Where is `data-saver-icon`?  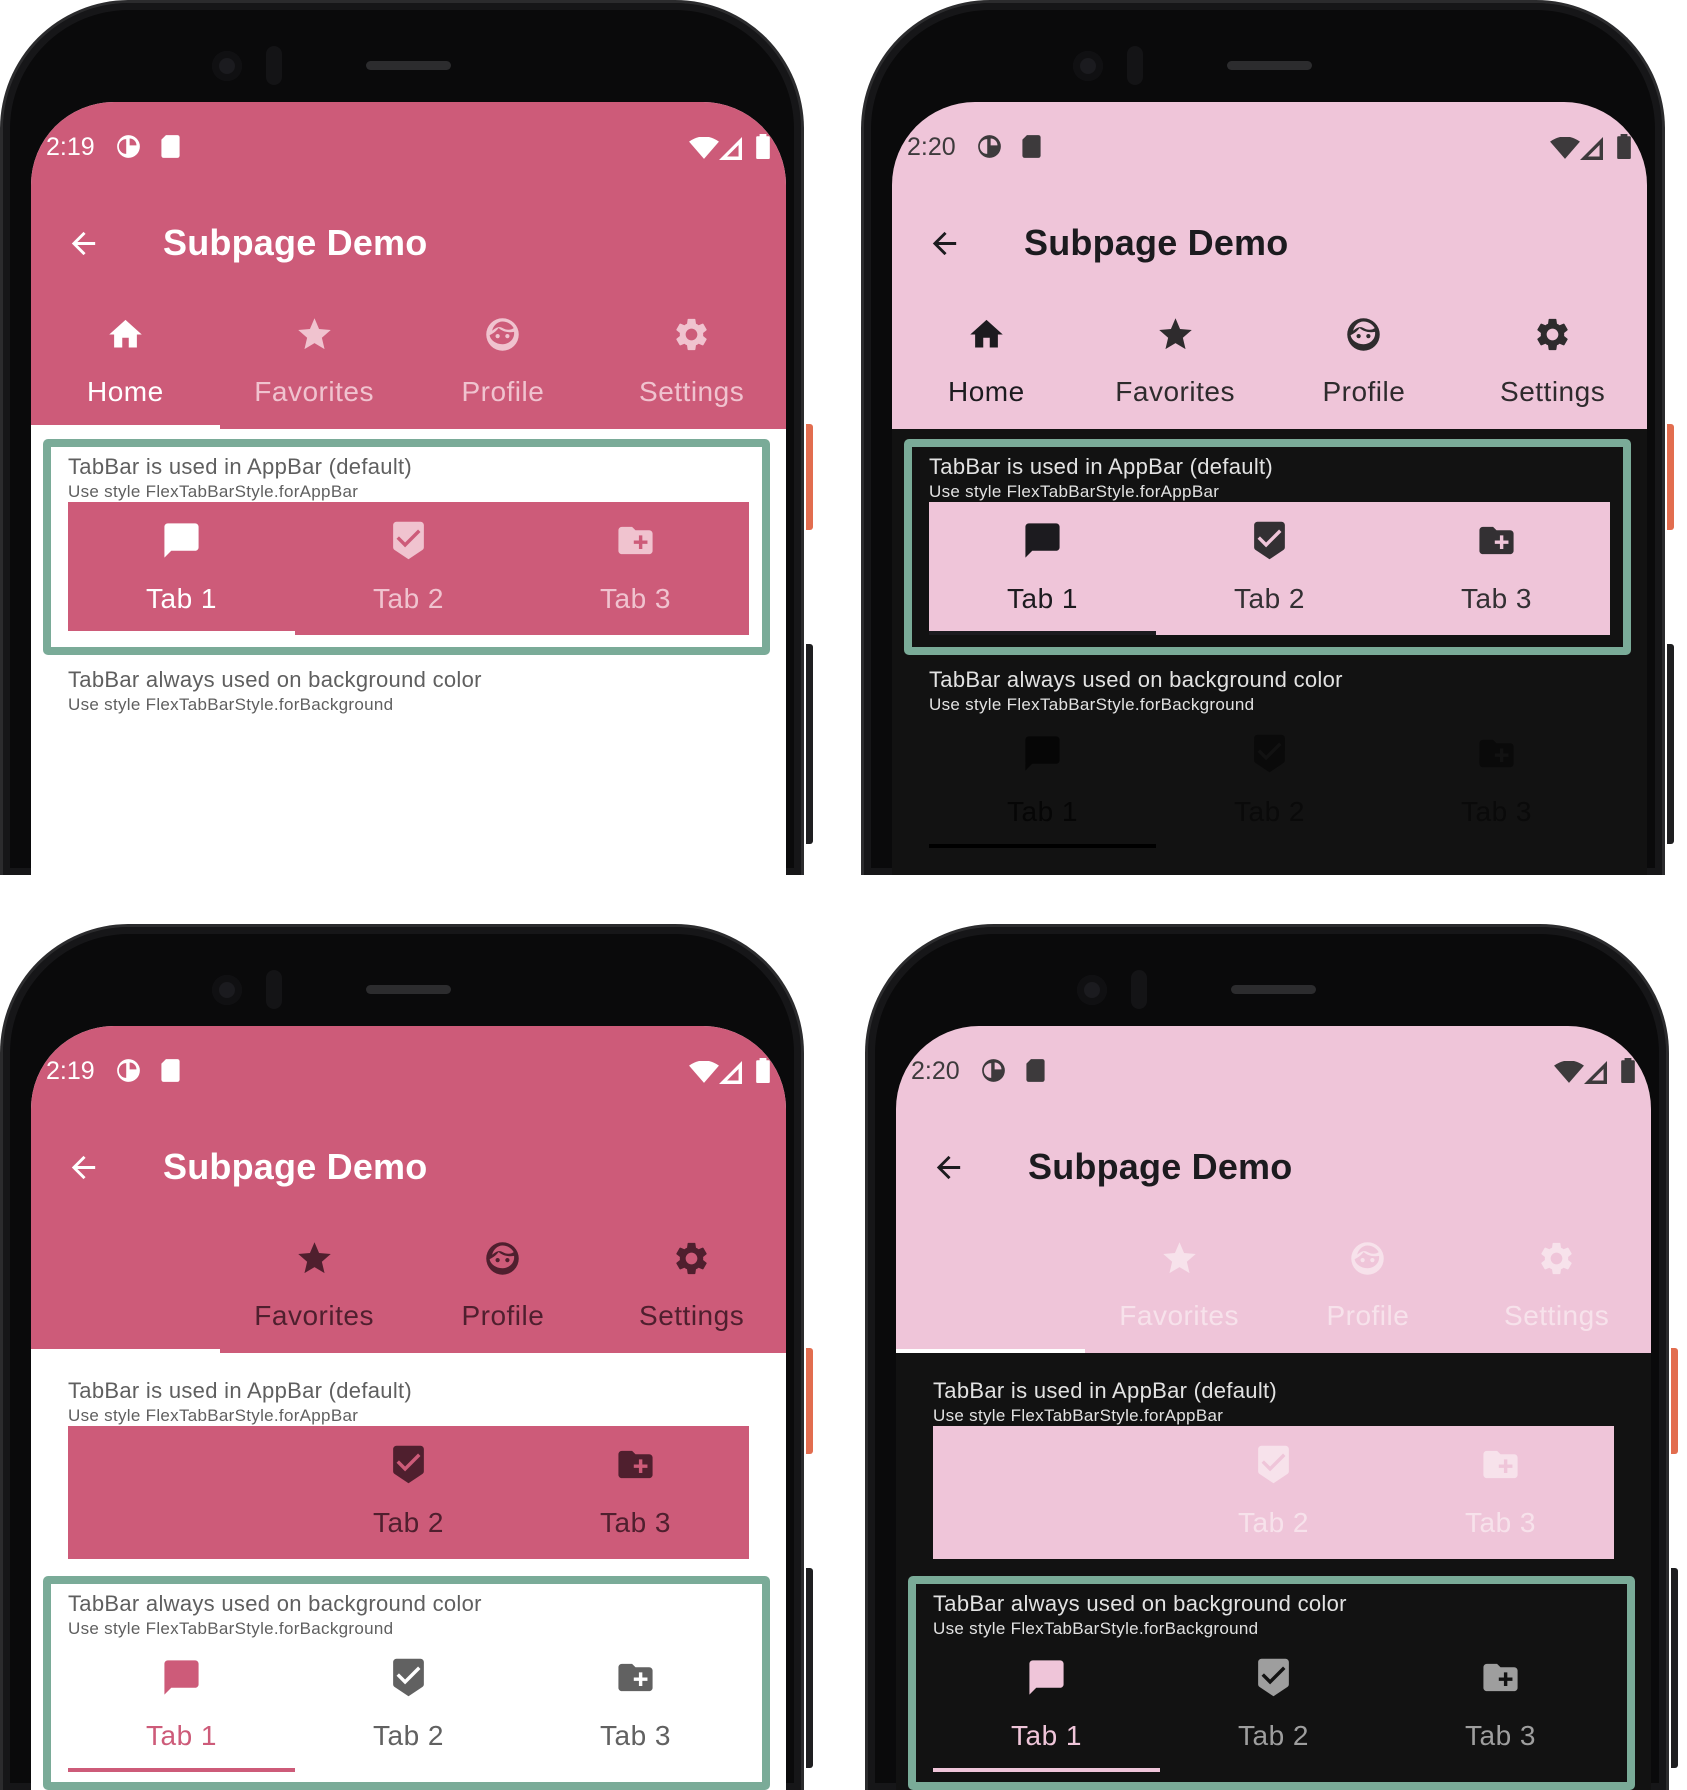
data-saver-icon is located at coordinates (128, 1070).